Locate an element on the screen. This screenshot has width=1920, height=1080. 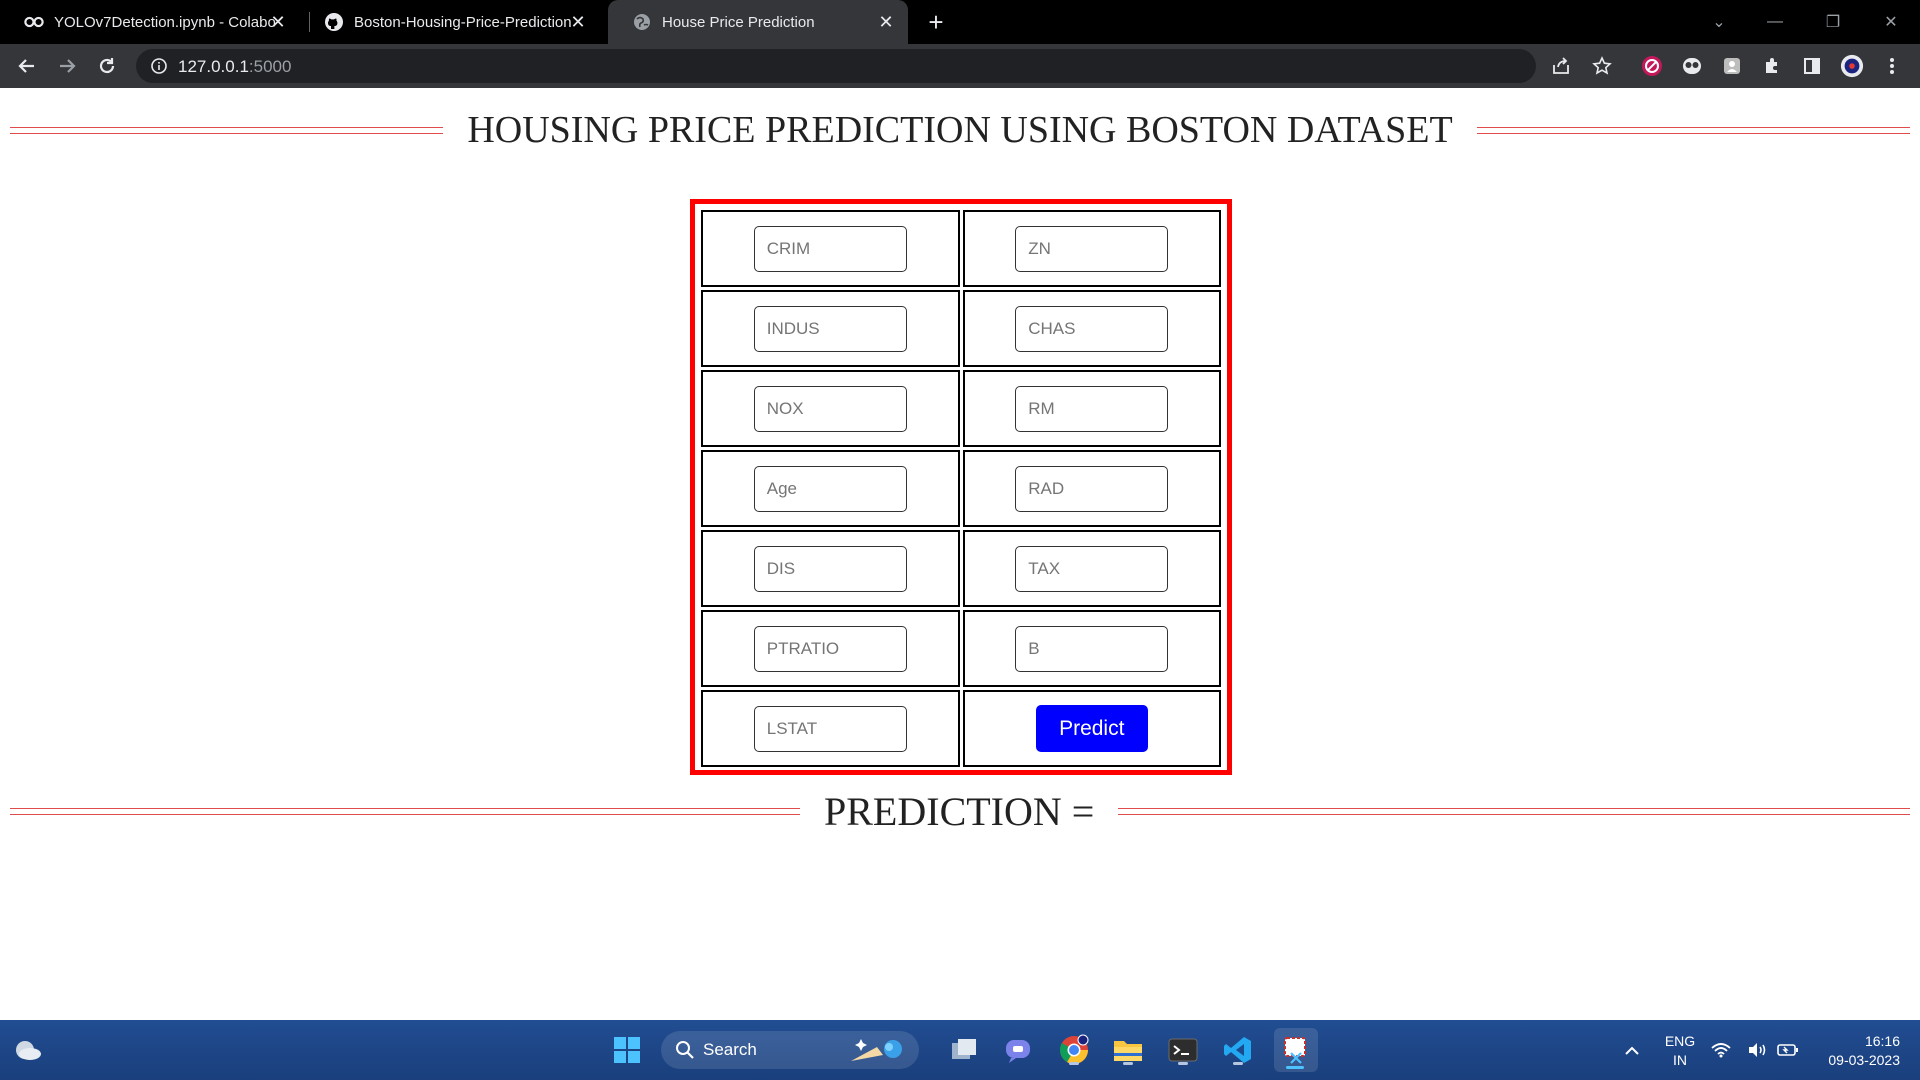
clock: 16:16 09-03-2023 is located at coordinates (1862, 1051).